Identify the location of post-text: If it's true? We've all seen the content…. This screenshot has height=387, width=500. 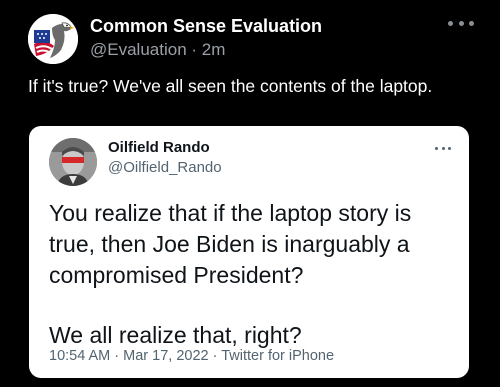
(230, 86).